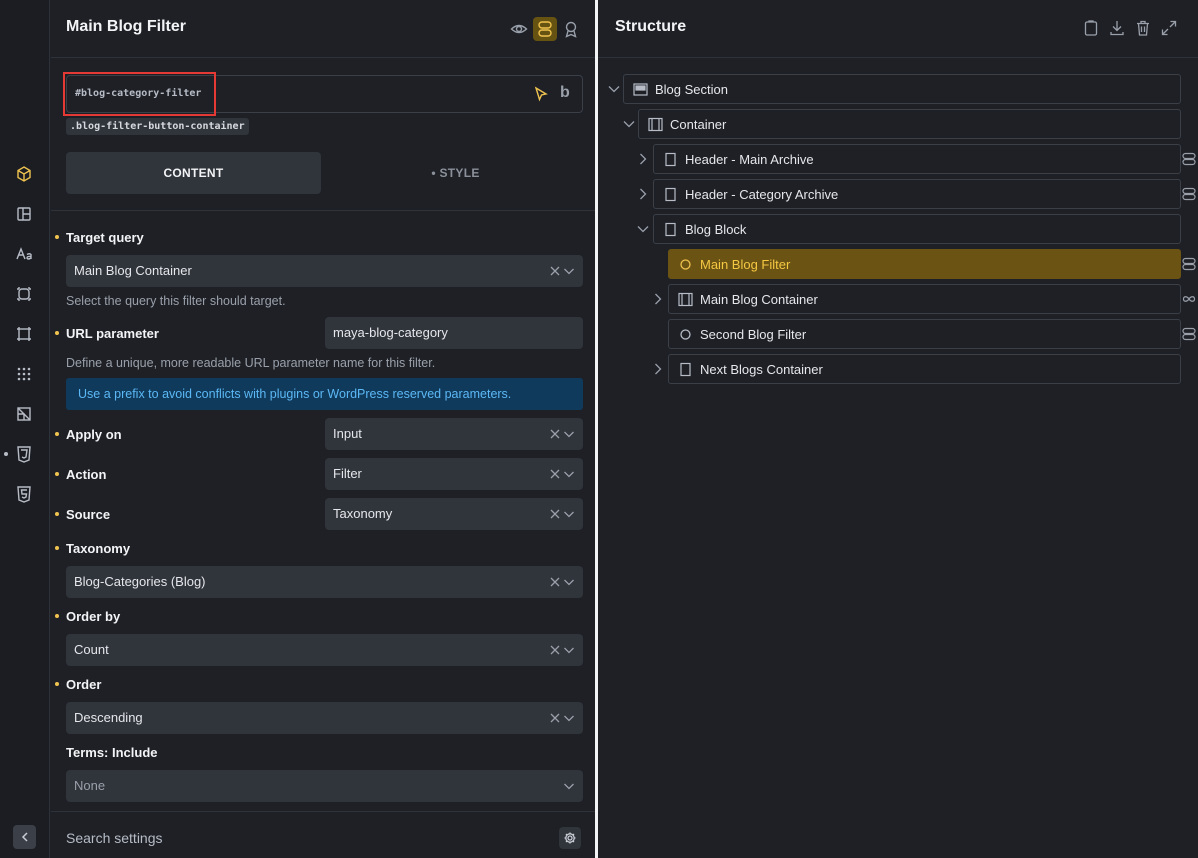  Describe the element at coordinates (108, 717) in the screenshot. I see `order-value: Descending` at that location.